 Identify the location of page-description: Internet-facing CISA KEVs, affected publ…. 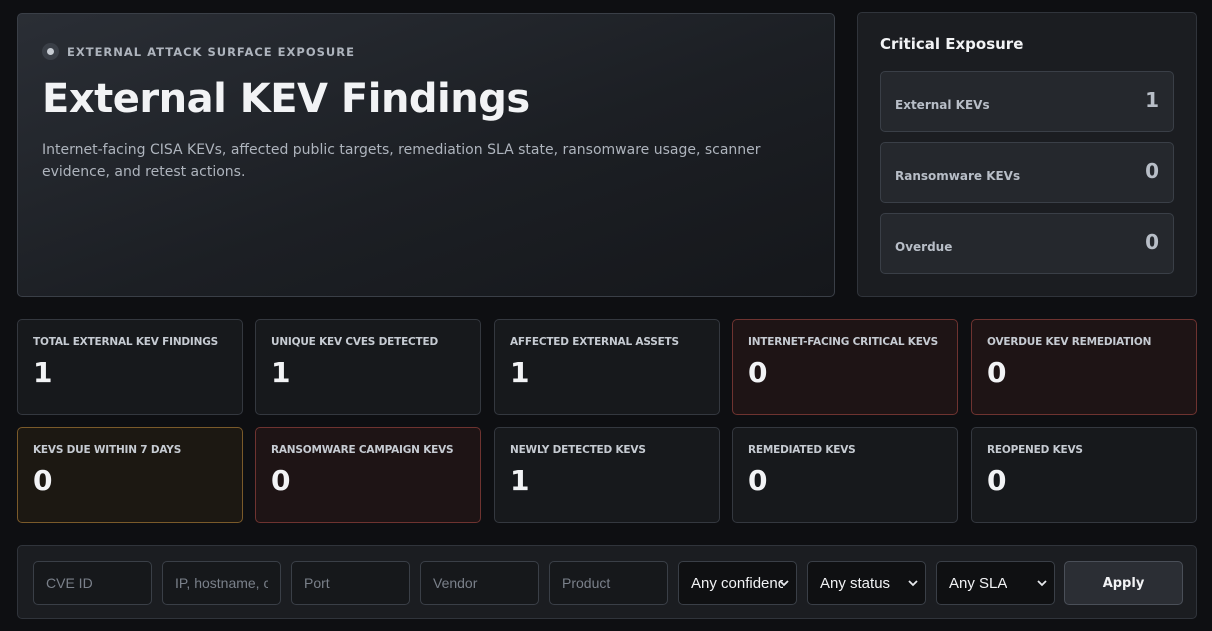
(401, 161).